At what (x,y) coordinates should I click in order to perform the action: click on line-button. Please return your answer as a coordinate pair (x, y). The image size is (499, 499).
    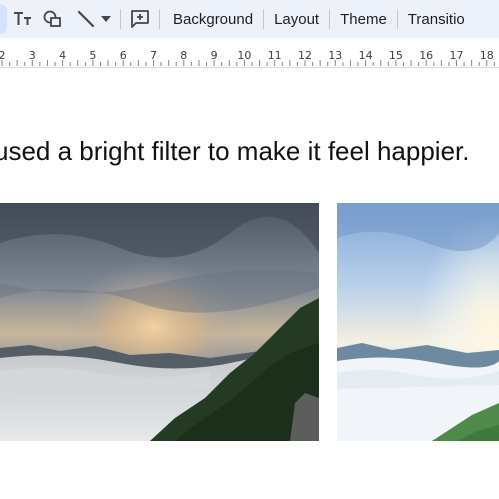
    Looking at the image, I should click on (86, 19).